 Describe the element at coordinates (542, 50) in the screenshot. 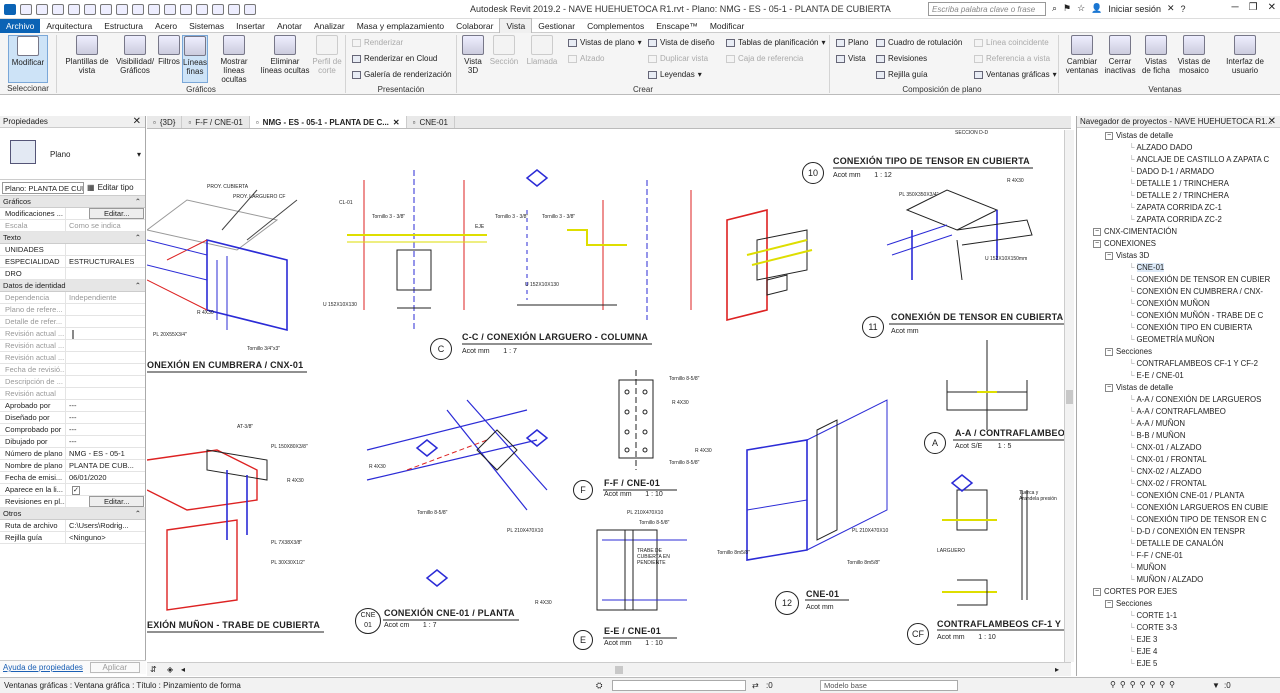

I see `callout-button: Llamada` at that location.